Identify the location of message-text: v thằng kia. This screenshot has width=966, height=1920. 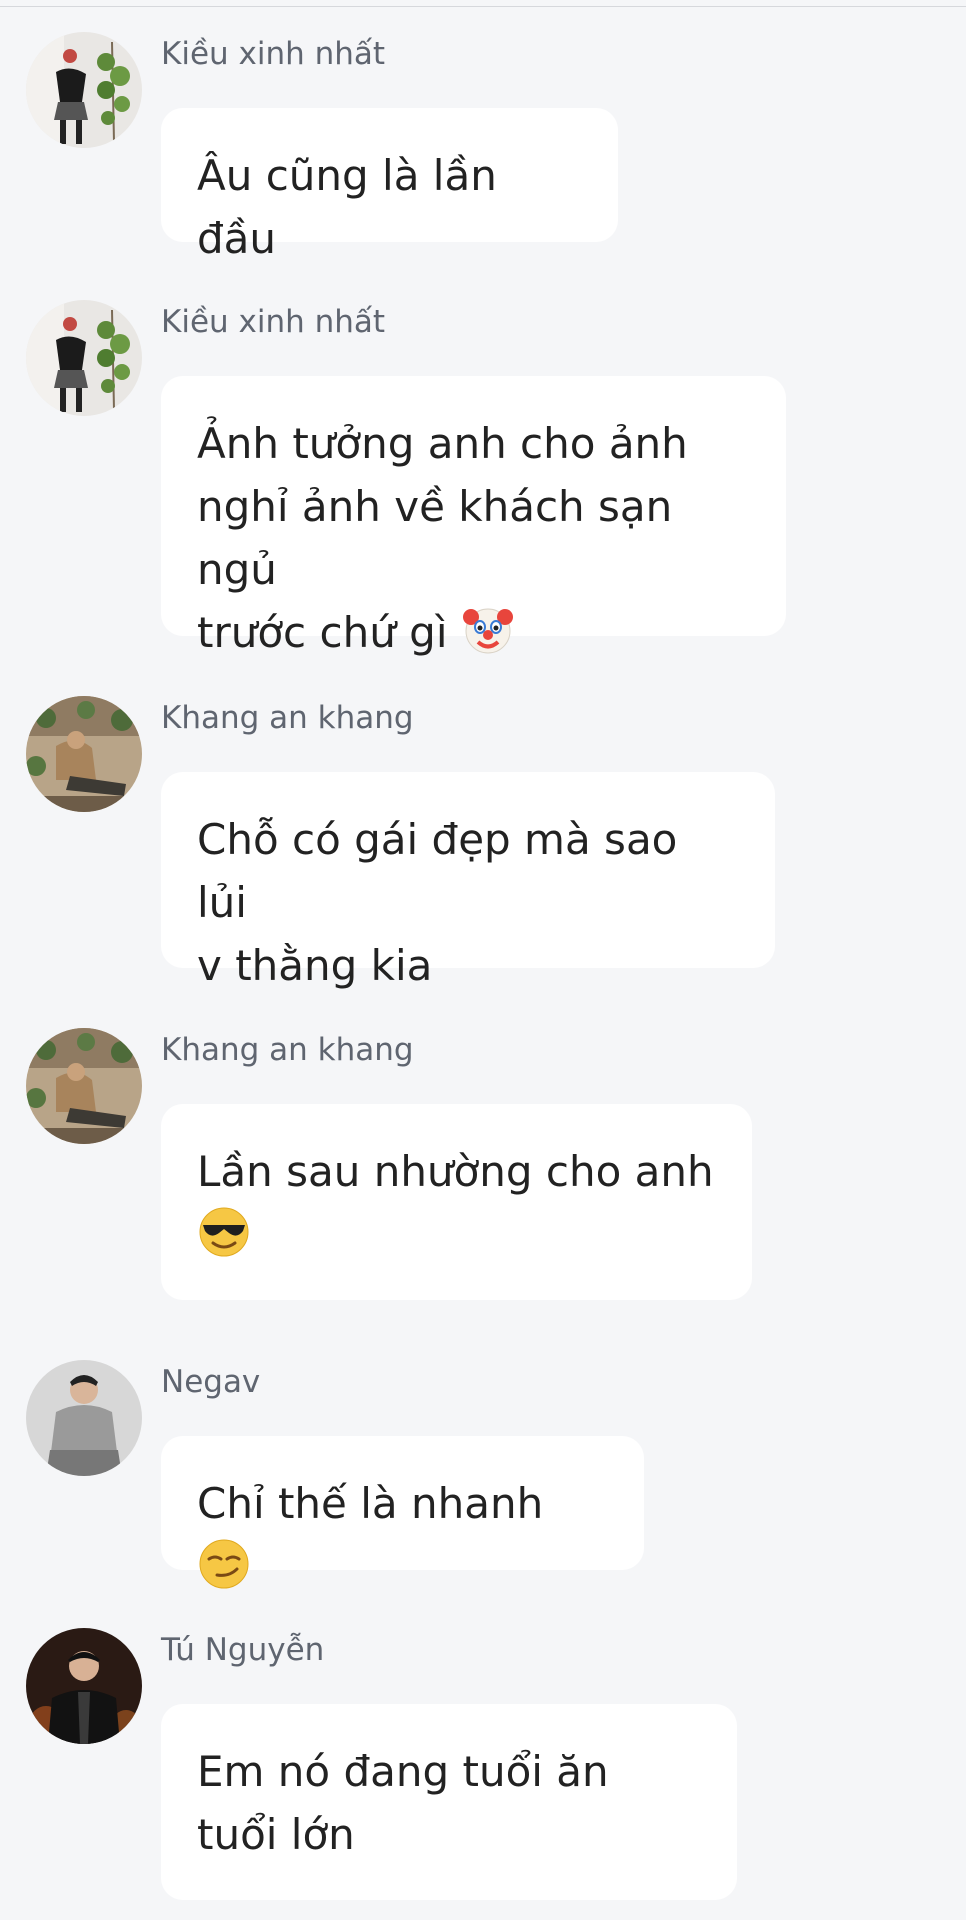
(315, 965).